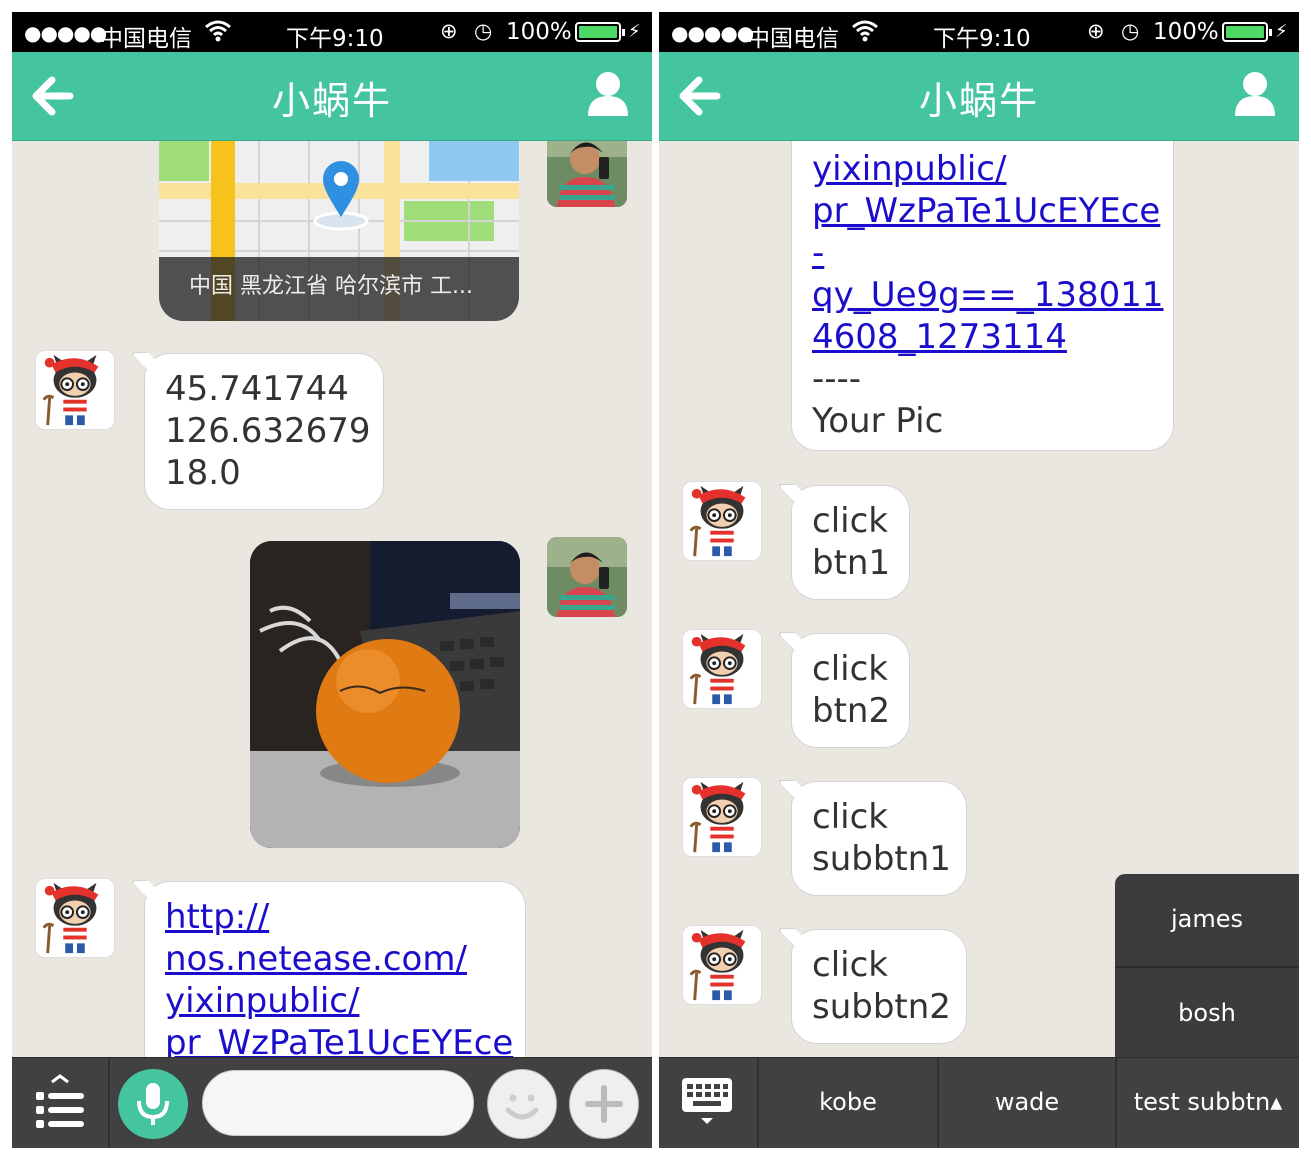  Describe the element at coordinates (153, 1104) in the screenshot. I see `microphone-icon` at that location.